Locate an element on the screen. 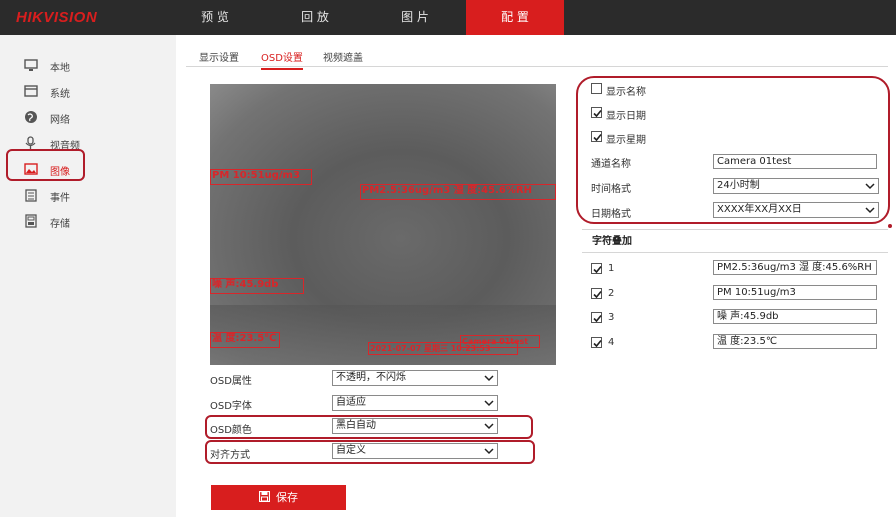  osd-color-value: 黑白自动 is located at coordinates (356, 425).